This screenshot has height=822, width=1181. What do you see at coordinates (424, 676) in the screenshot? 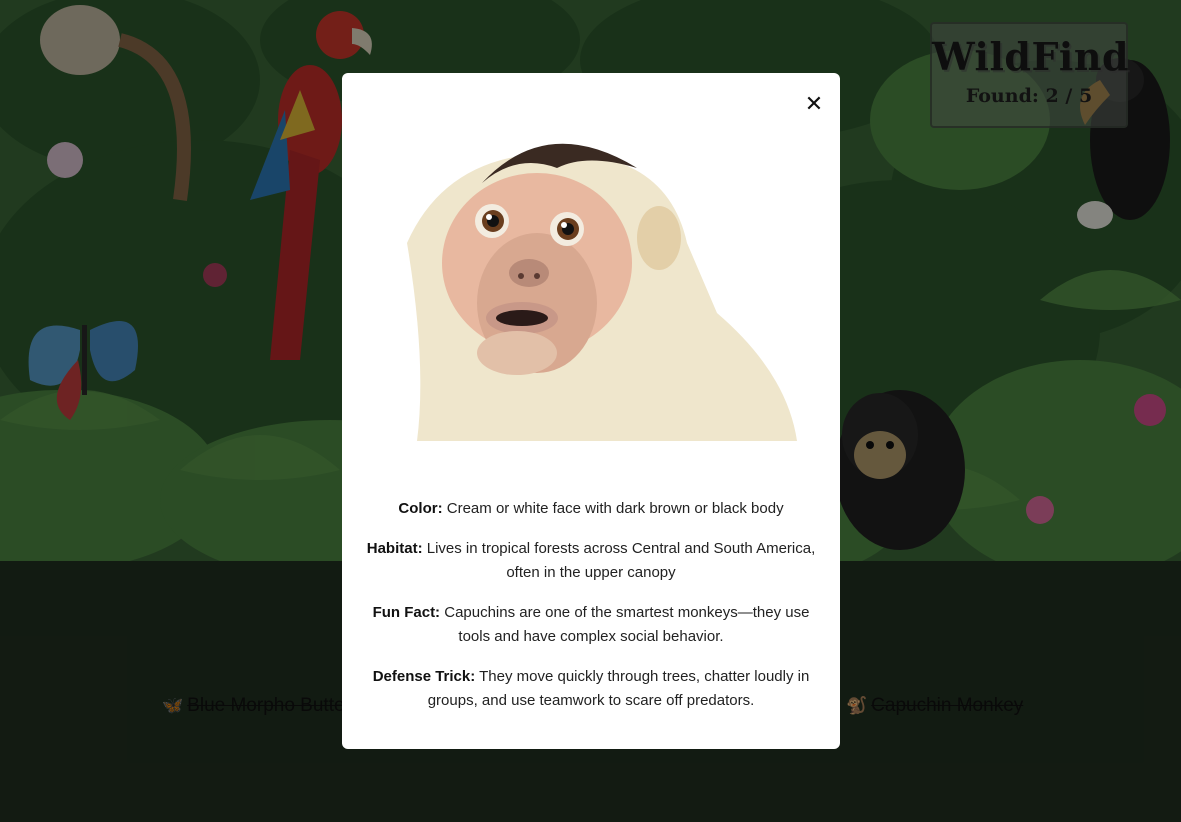
I see `fact-label: Defense Trick:` at bounding box center [424, 676].